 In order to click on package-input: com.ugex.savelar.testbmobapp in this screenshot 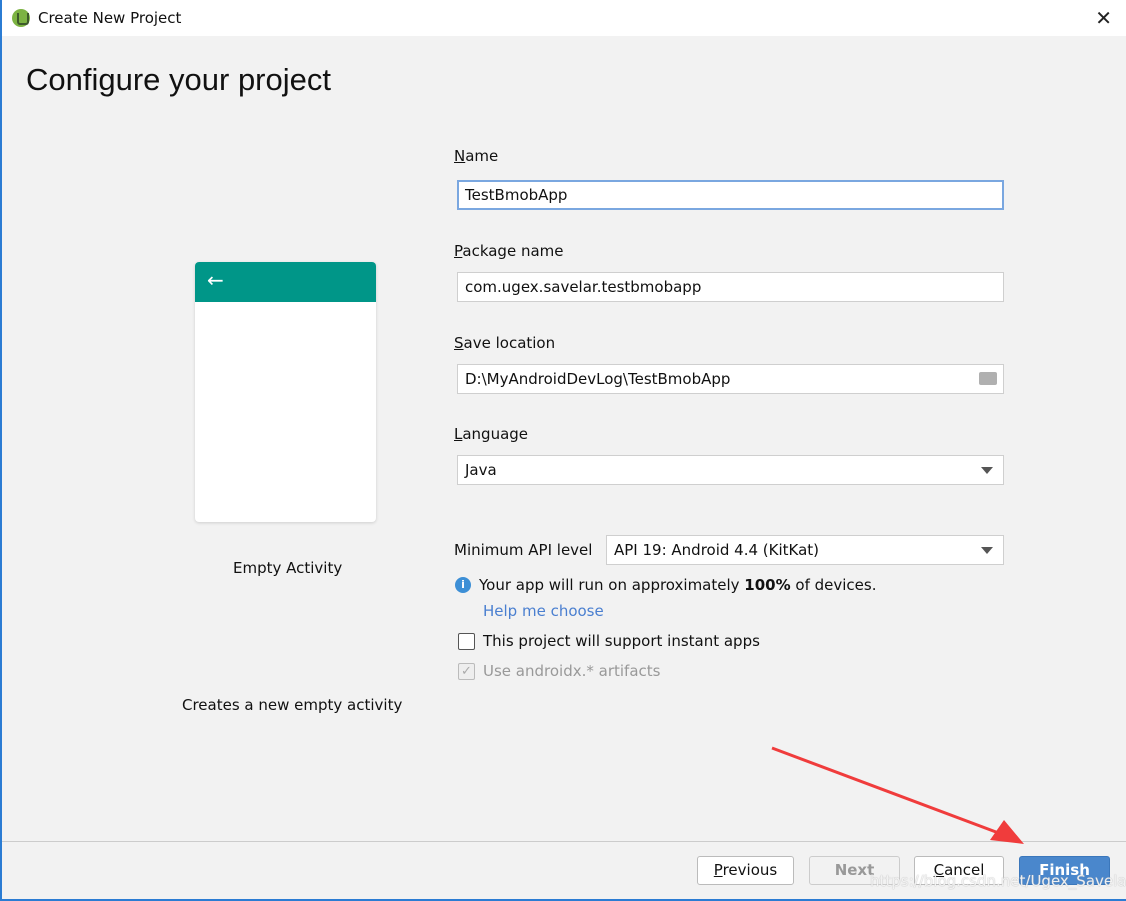, I will do `click(730, 287)`.